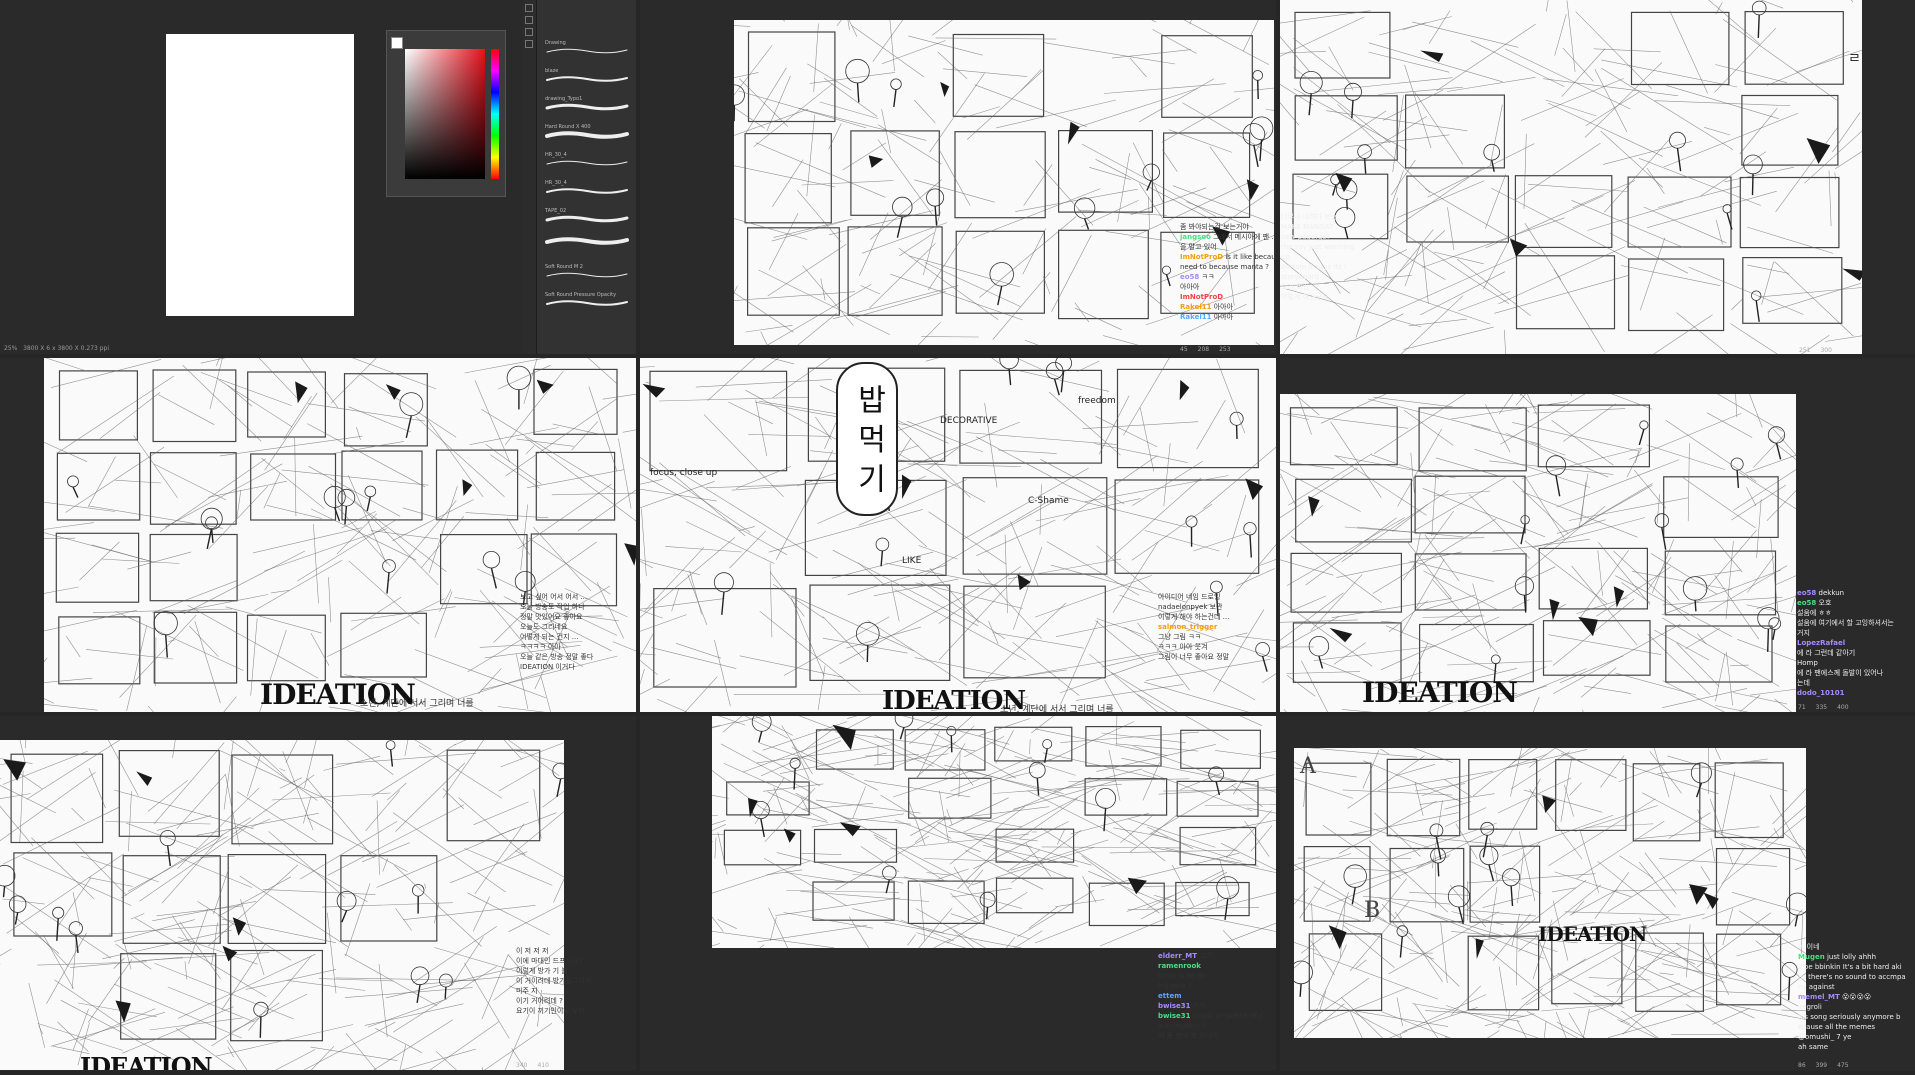  What do you see at coordinates (1856, 947) in the screenshot?
I see `chat-message: 이 이네` at bounding box center [1856, 947].